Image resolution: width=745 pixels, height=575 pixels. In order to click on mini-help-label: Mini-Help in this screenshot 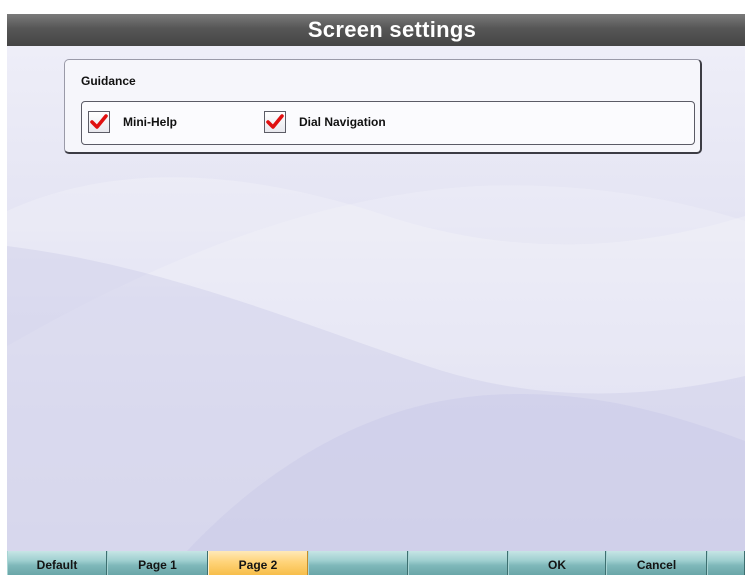, I will do `click(150, 122)`.